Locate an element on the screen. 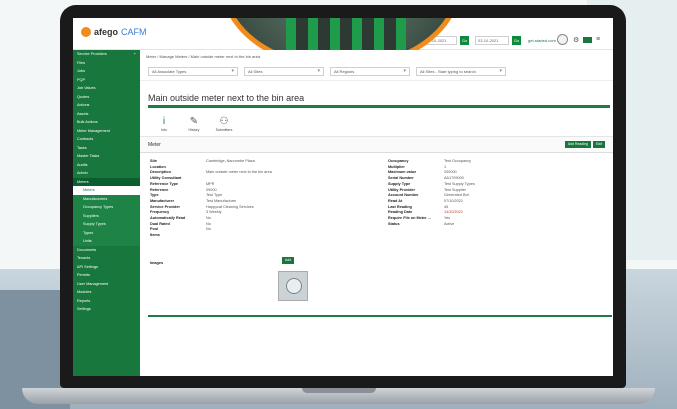 The image size is (677, 409). sidebar-item-tenants: Tenants is located at coordinates (106, 258).